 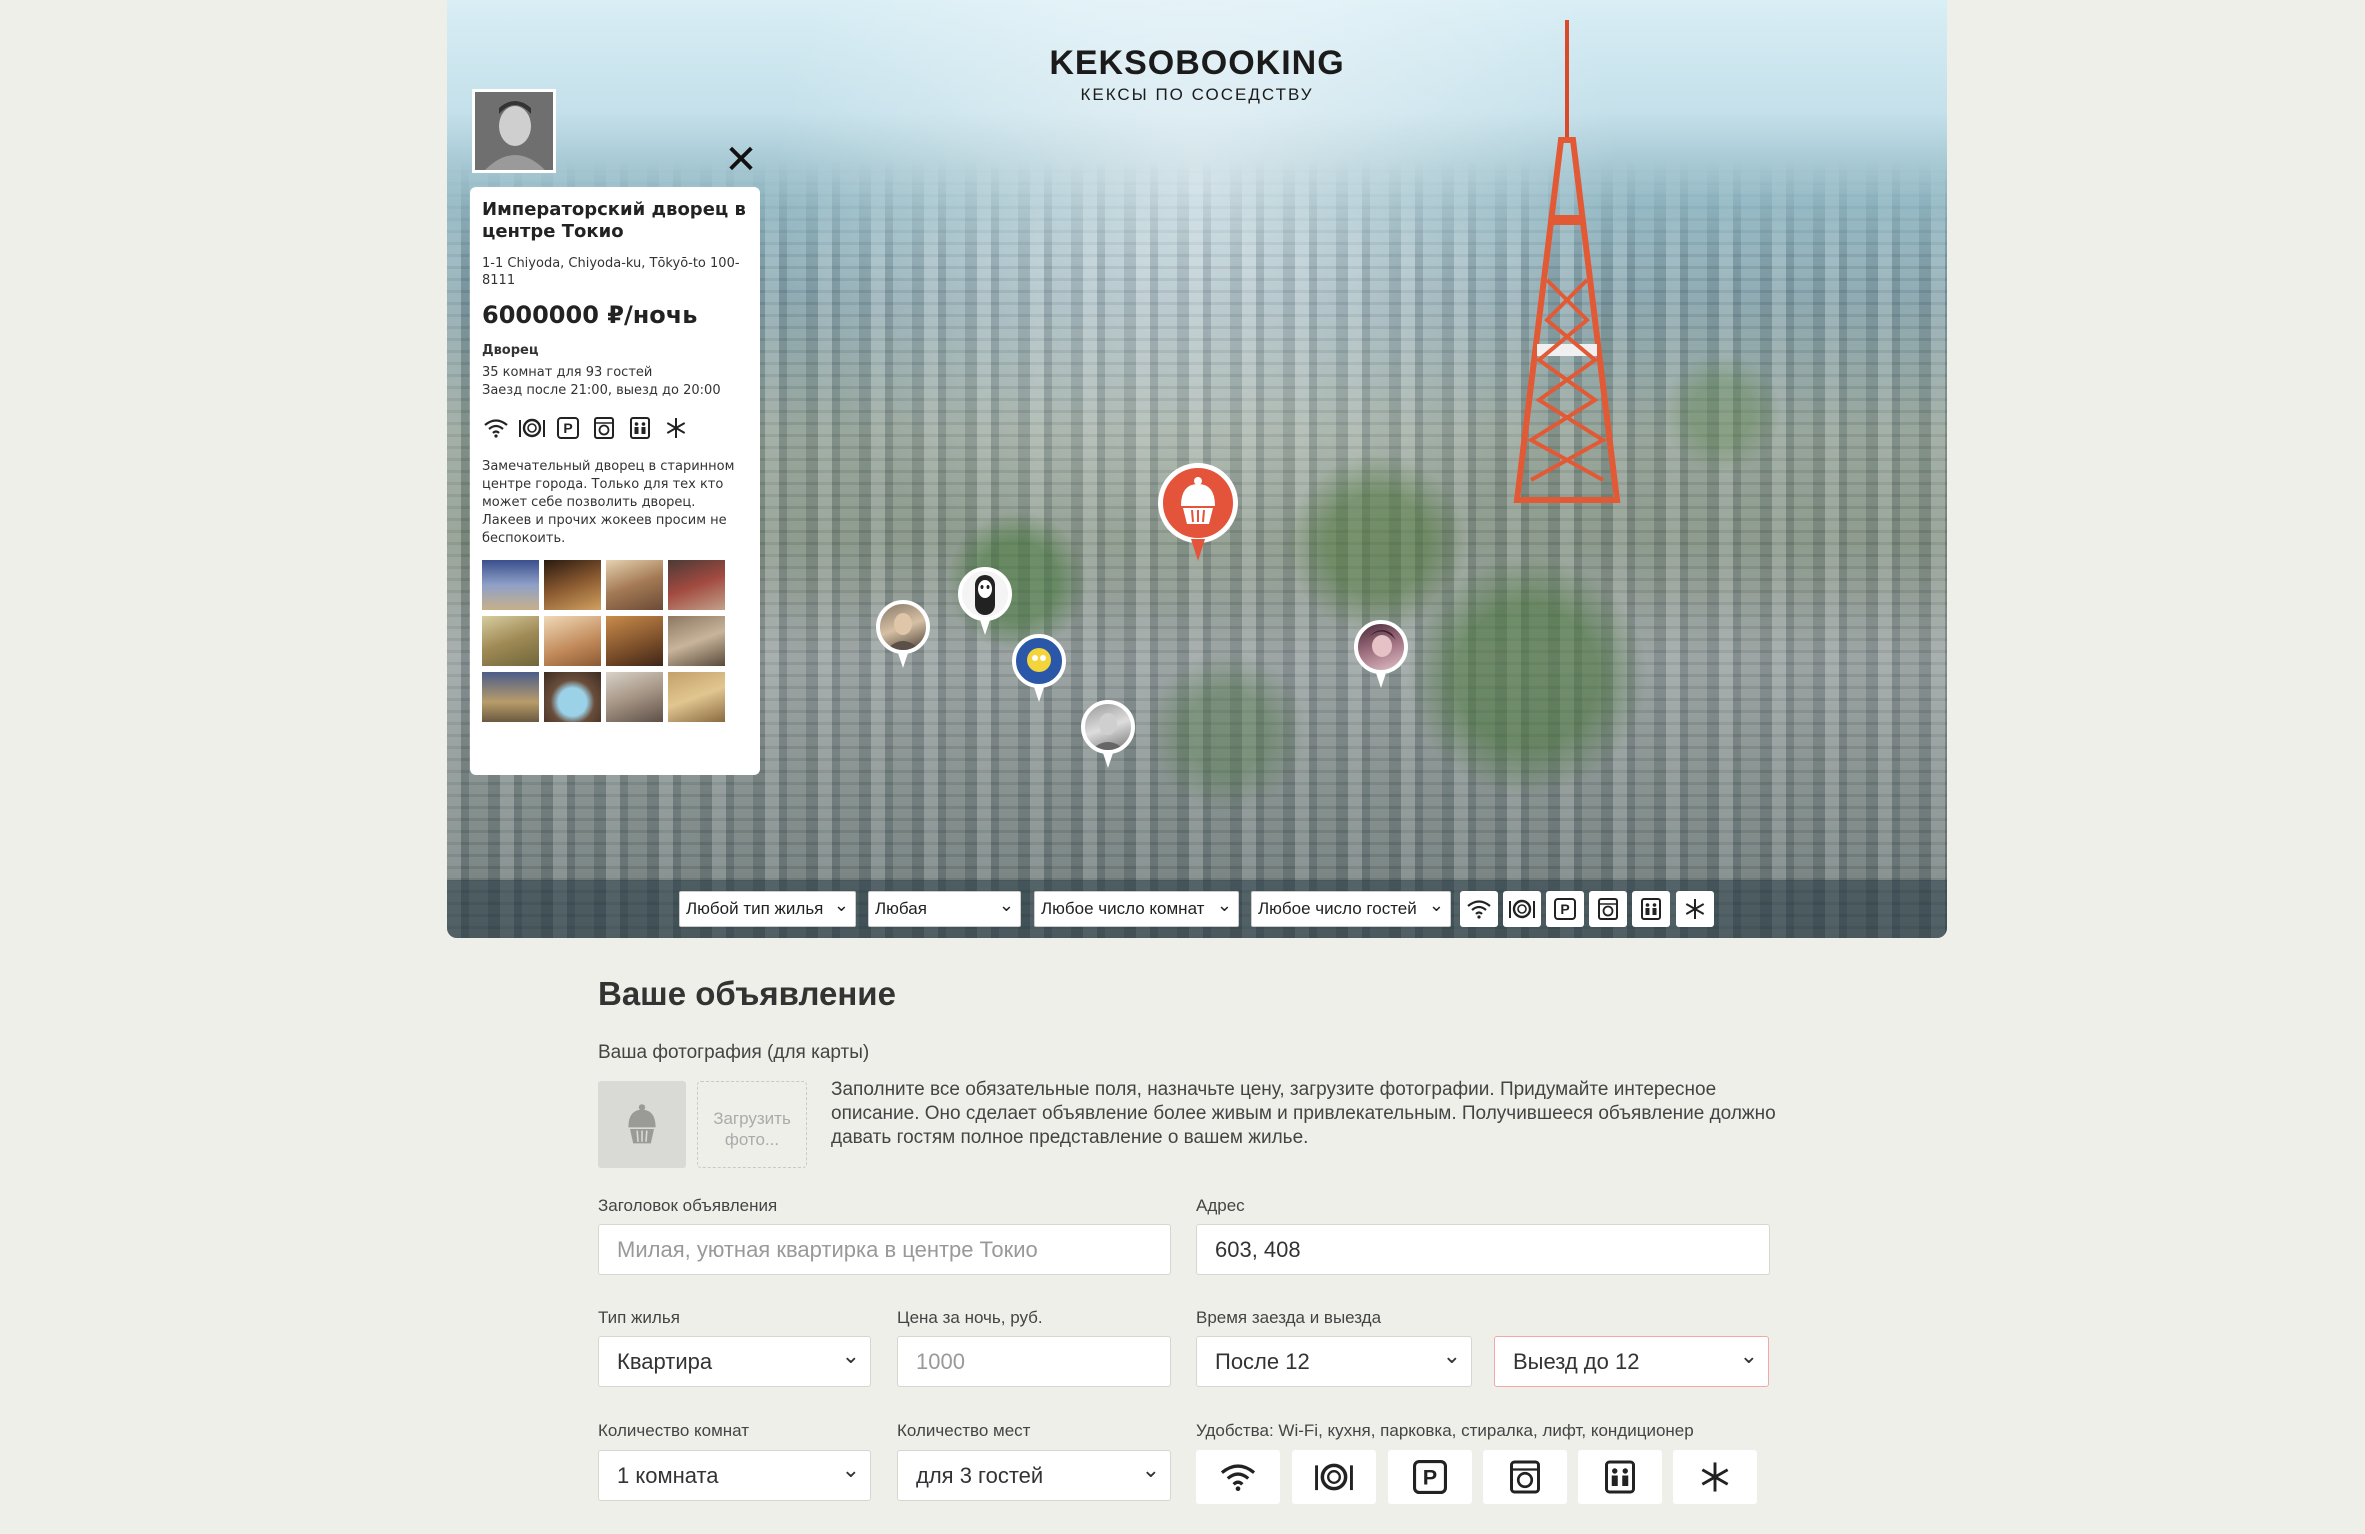 I want to click on popup-title: Императорский дворец в центре Токио, so click(x=614, y=220).